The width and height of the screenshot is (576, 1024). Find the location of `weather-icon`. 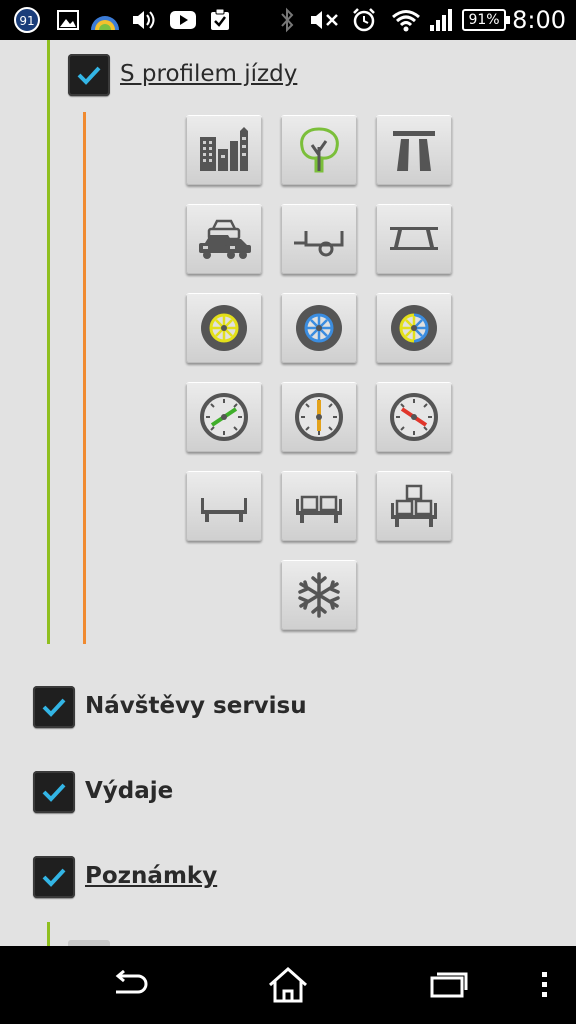

weather-icon is located at coordinates (105, 20).